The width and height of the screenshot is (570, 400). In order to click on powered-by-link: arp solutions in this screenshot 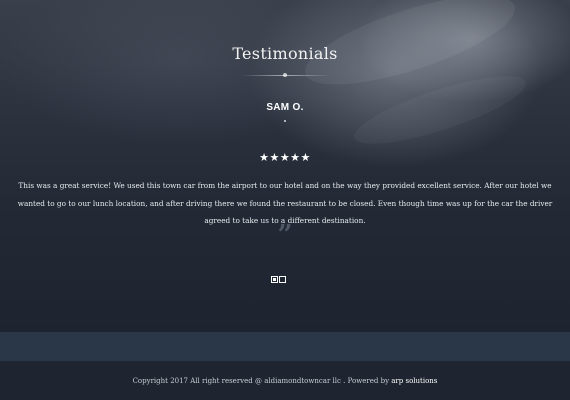, I will do `click(414, 381)`.